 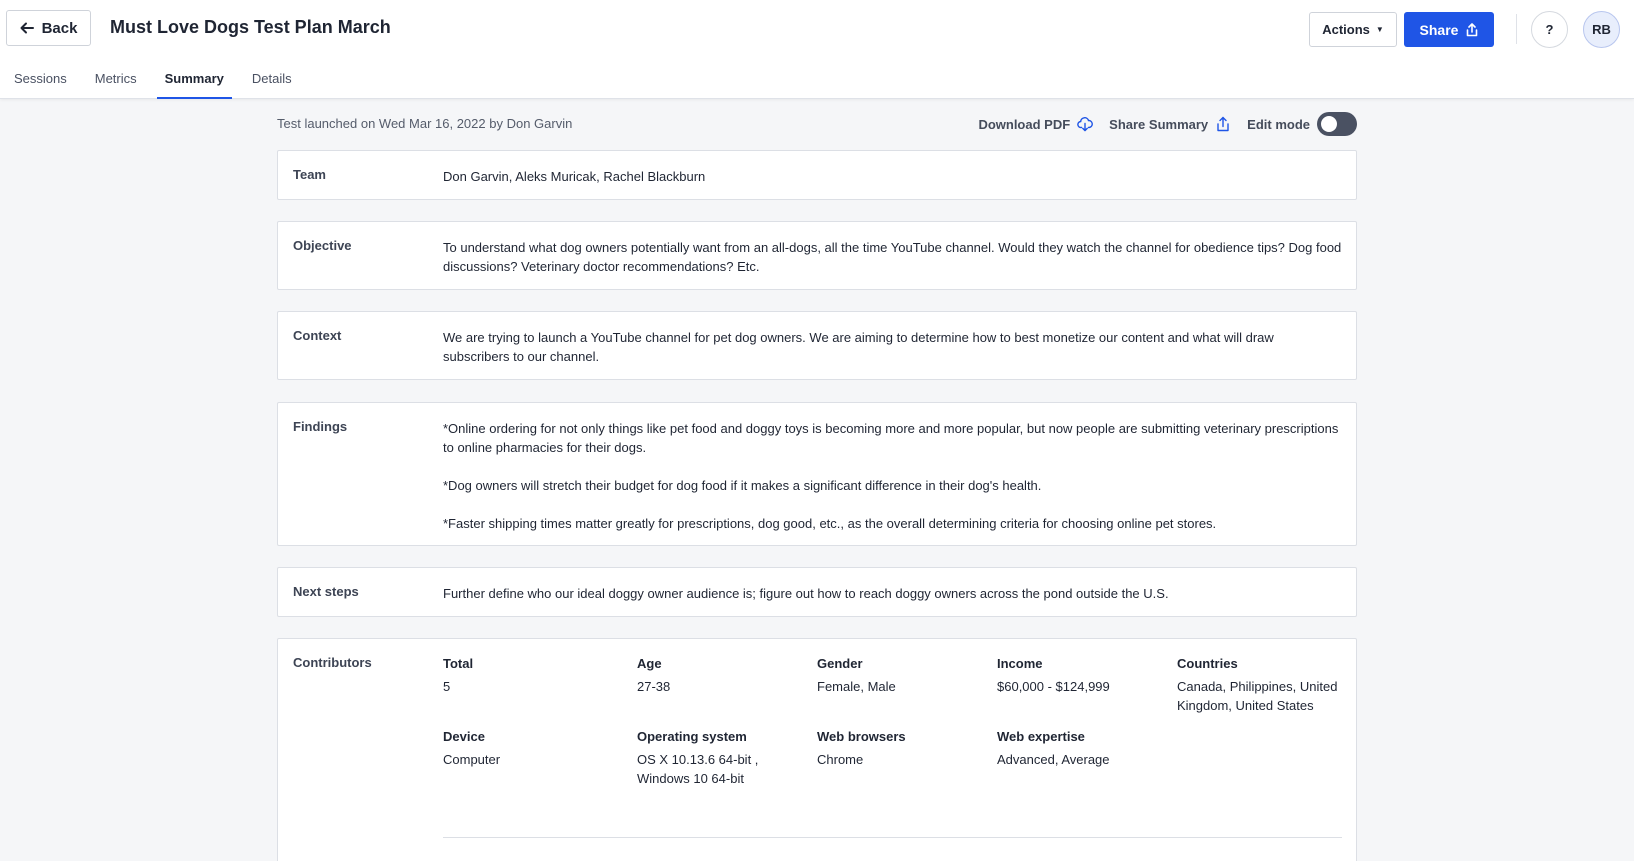 I want to click on total-value: 5, so click(x=447, y=686).